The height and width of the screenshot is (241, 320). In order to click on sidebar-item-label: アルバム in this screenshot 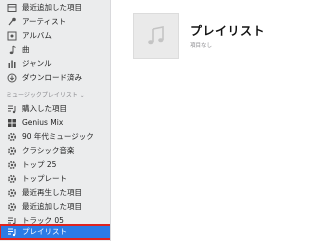, I will do `click(37, 35)`.